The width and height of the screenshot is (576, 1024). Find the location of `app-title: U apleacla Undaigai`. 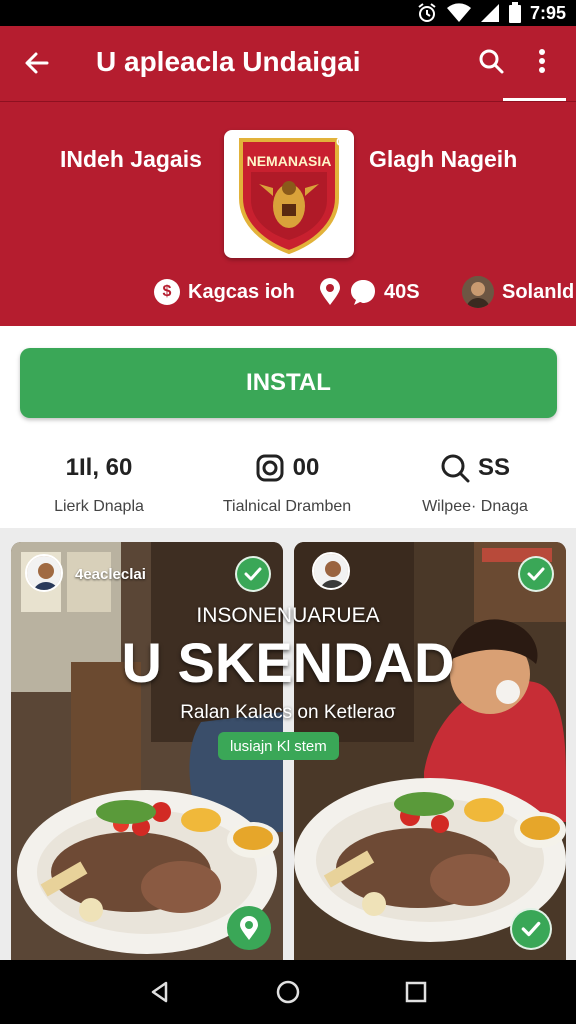

app-title: U apleacla Undaigai is located at coordinates (228, 61).